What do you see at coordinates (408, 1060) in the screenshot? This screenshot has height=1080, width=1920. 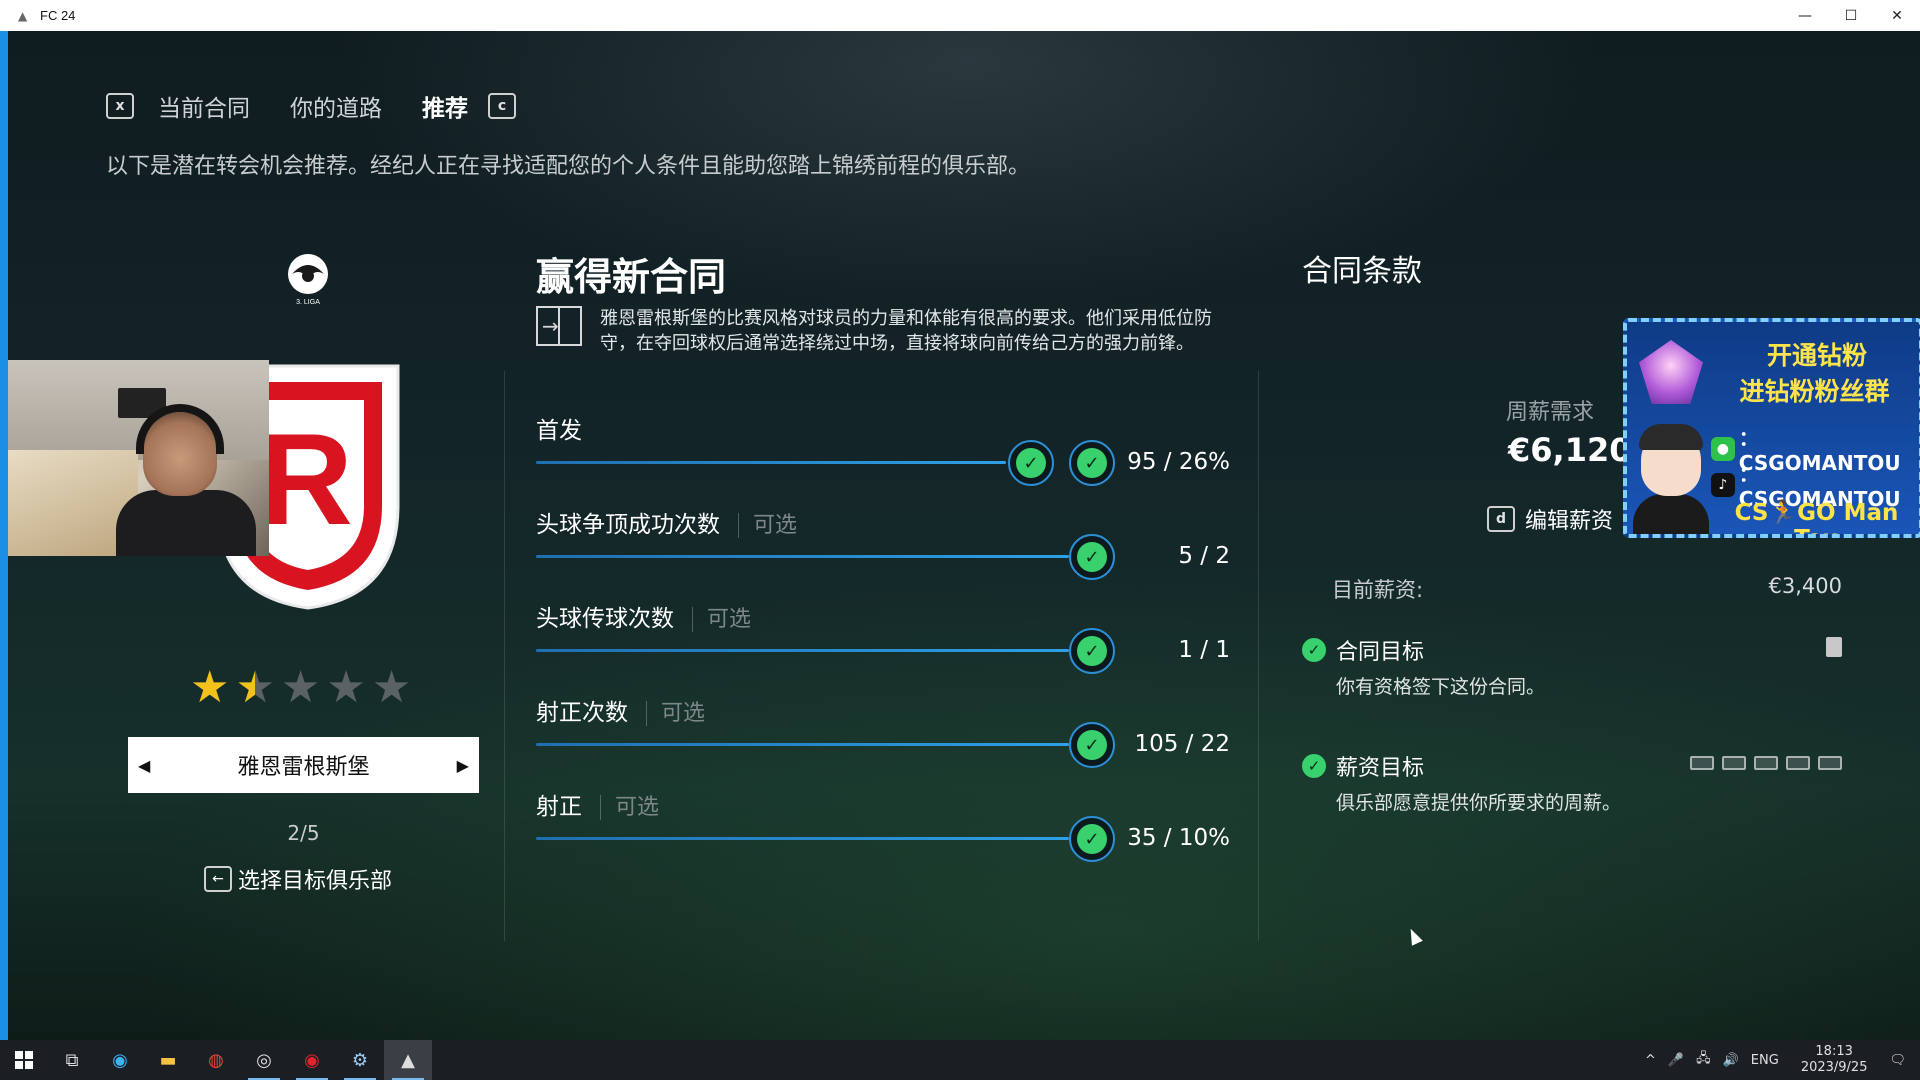 I see `fc24-taskbar-icon: ▲` at bounding box center [408, 1060].